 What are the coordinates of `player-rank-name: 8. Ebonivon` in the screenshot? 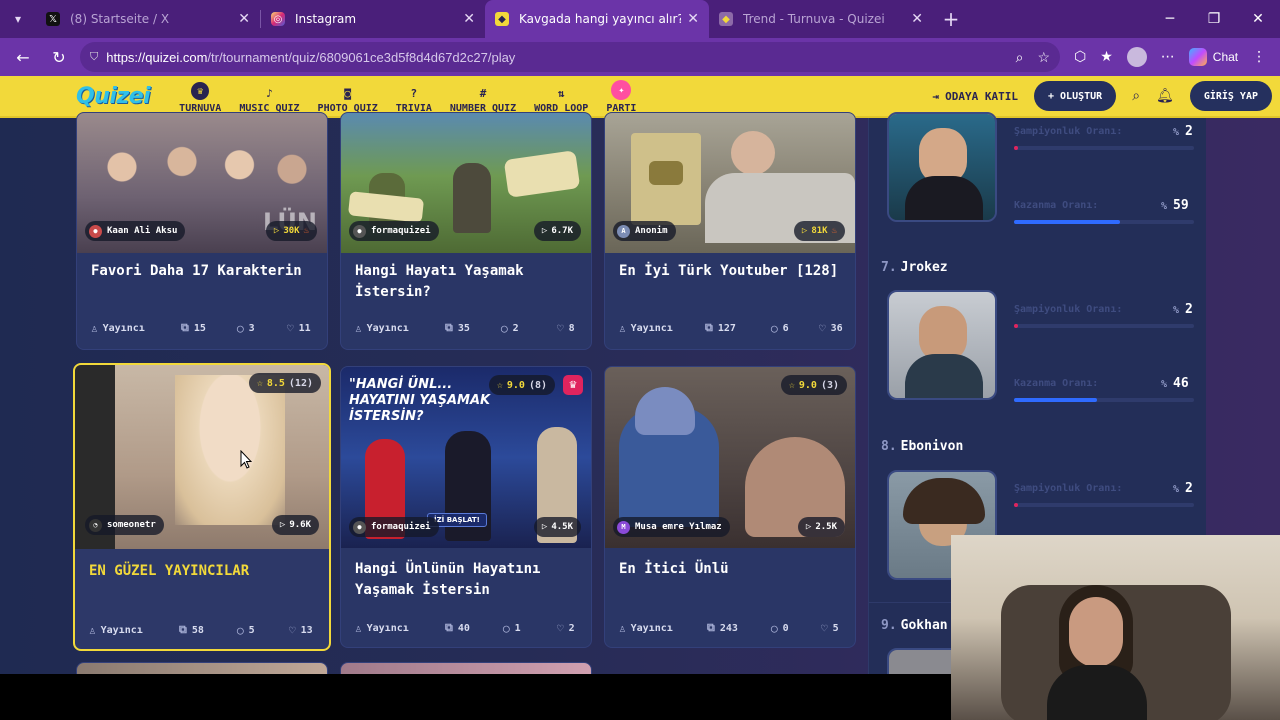 It's located at (922, 446).